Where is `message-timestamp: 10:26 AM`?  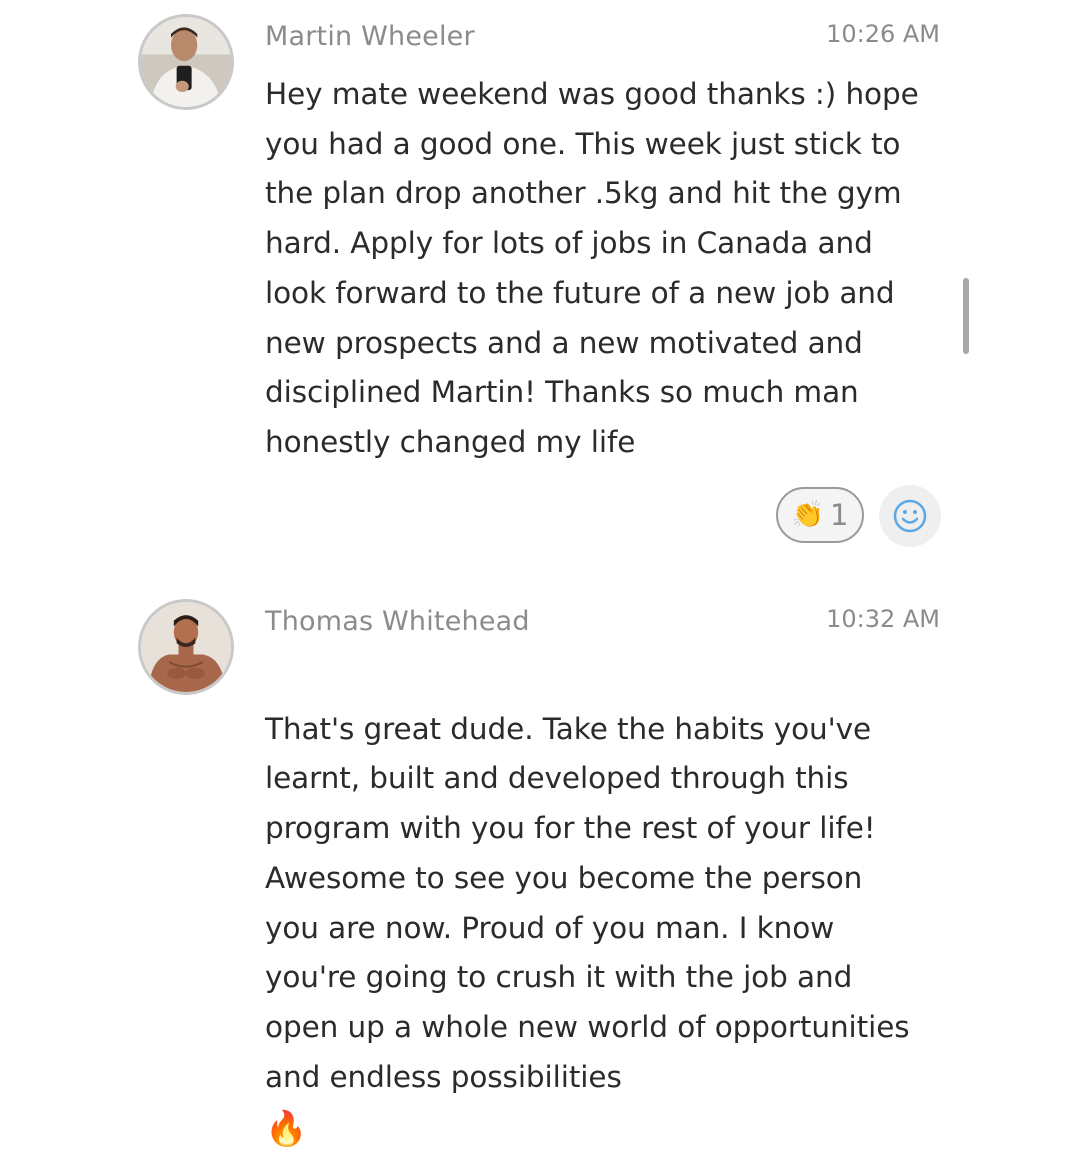 message-timestamp: 10:26 AM is located at coordinates (883, 34).